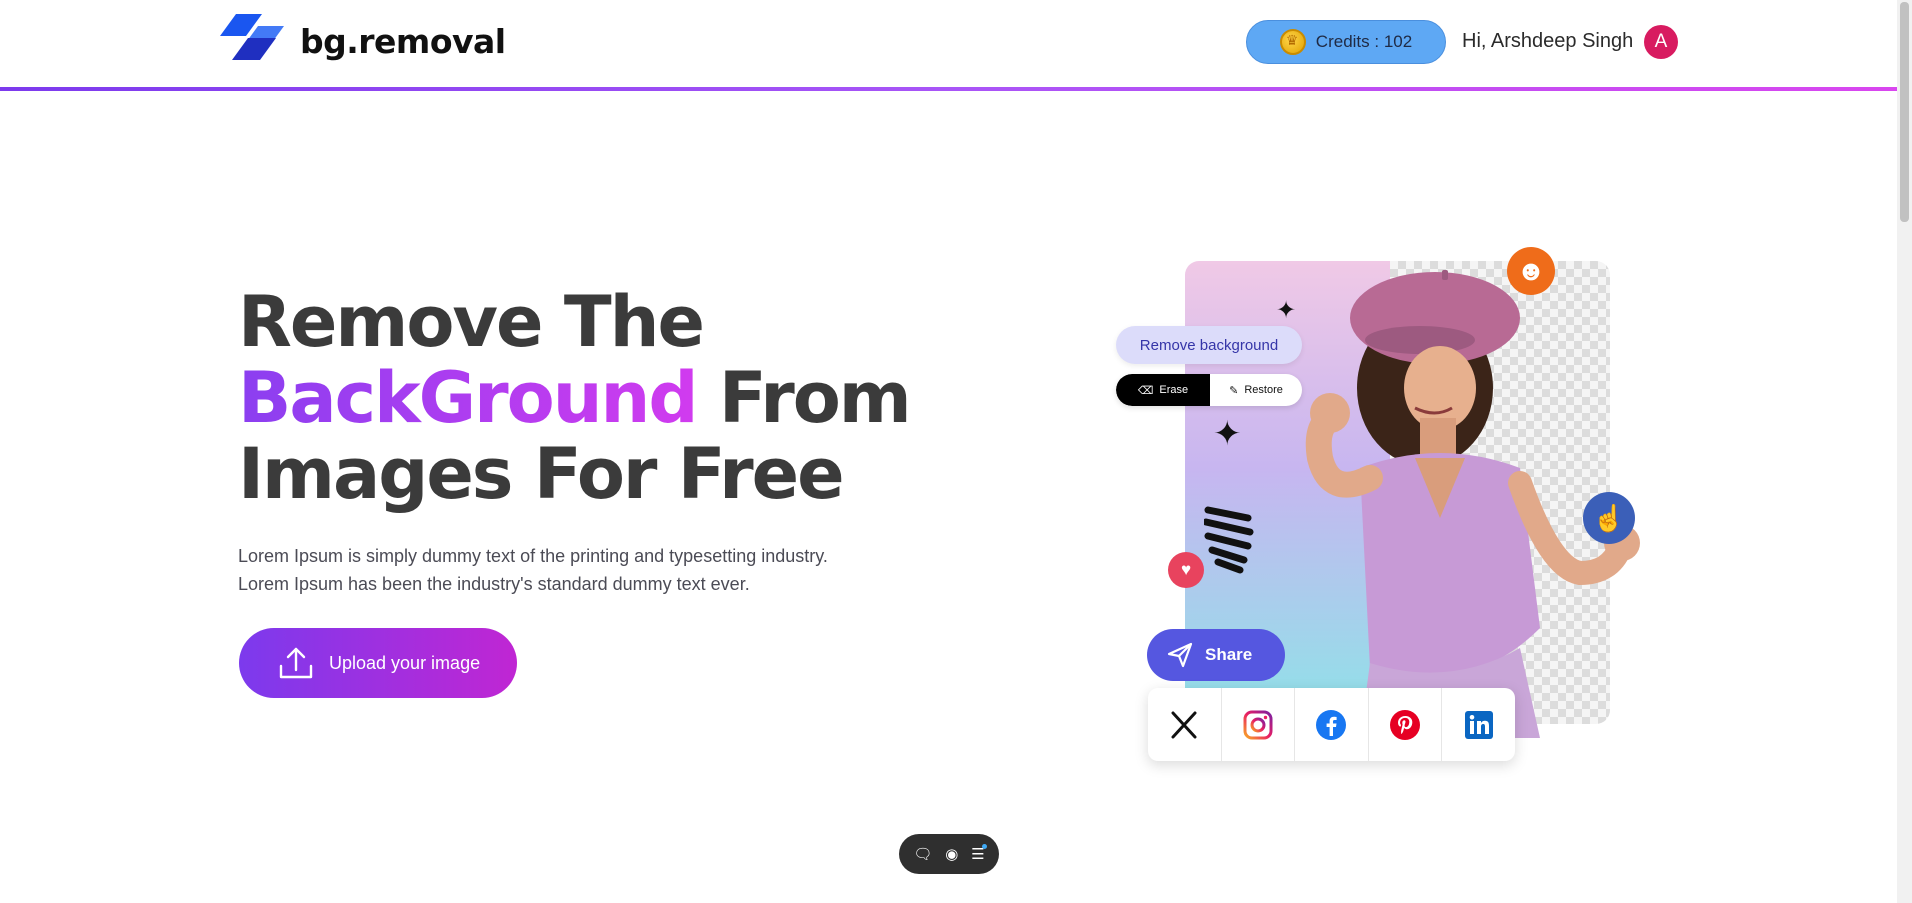 The height and width of the screenshot is (903, 1912). Describe the element at coordinates (541, 474) in the screenshot. I see `hero-title-line3: Images For Free` at that location.